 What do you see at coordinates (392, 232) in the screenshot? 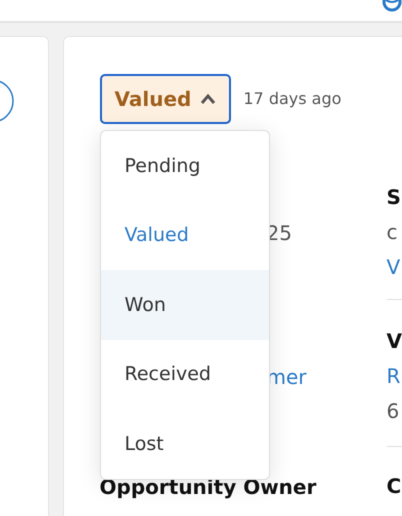
I see `field-value: c` at bounding box center [392, 232].